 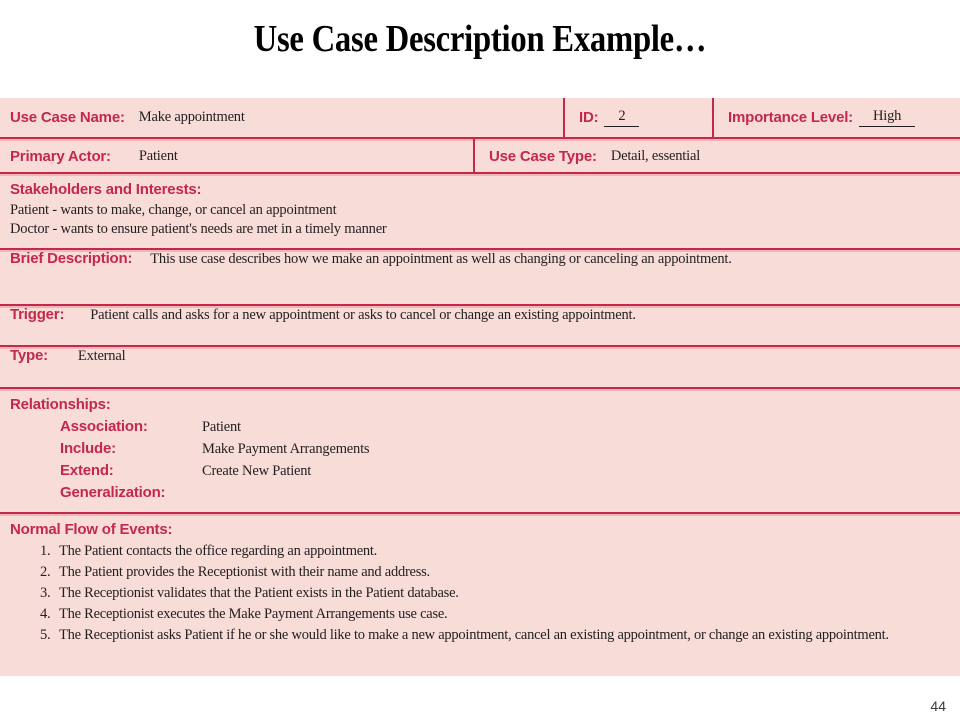 What do you see at coordinates (113, 492) in the screenshot?
I see `relationship-generalization-label: Generalization:` at bounding box center [113, 492].